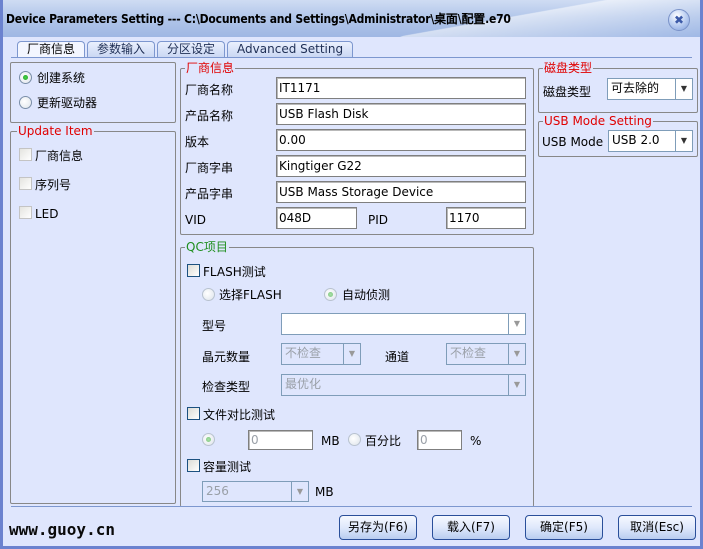  I want to click on watermark: www.guoy.cn, so click(62, 529).